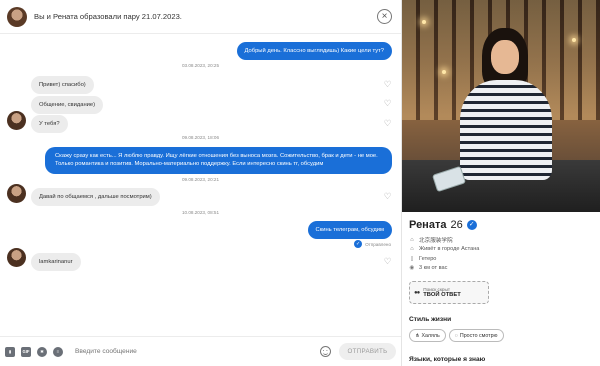 The height and width of the screenshot is (366, 600). I want to click on message-out: Скинь телеграм, обсудим, so click(349, 230).